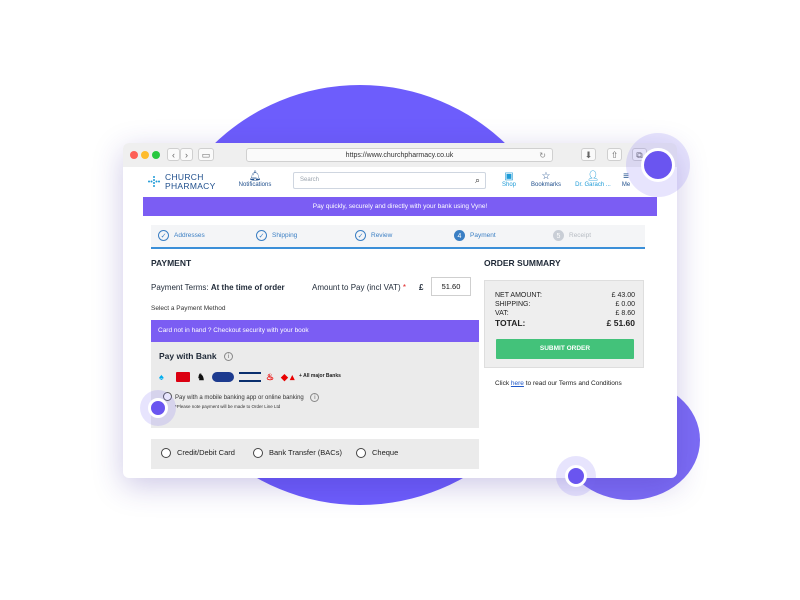 Image resolution: width=800 pixels, height=600 pixels. Describe the element at coordinates (404, 287) in the screenshot. I see `required-mark: *` at that location.